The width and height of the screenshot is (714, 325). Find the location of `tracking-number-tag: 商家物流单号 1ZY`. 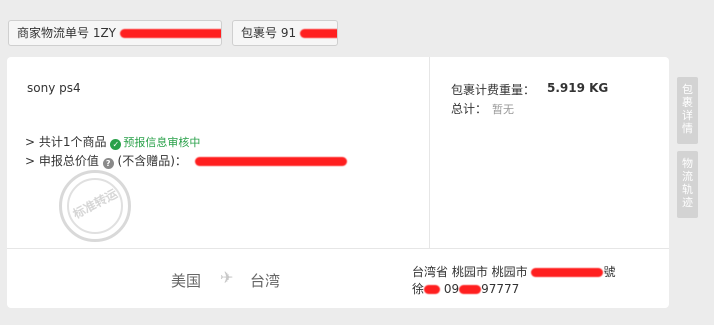

tracking-number-tag: 商家物流单号 1ZY is located at coordinates (115, 33).